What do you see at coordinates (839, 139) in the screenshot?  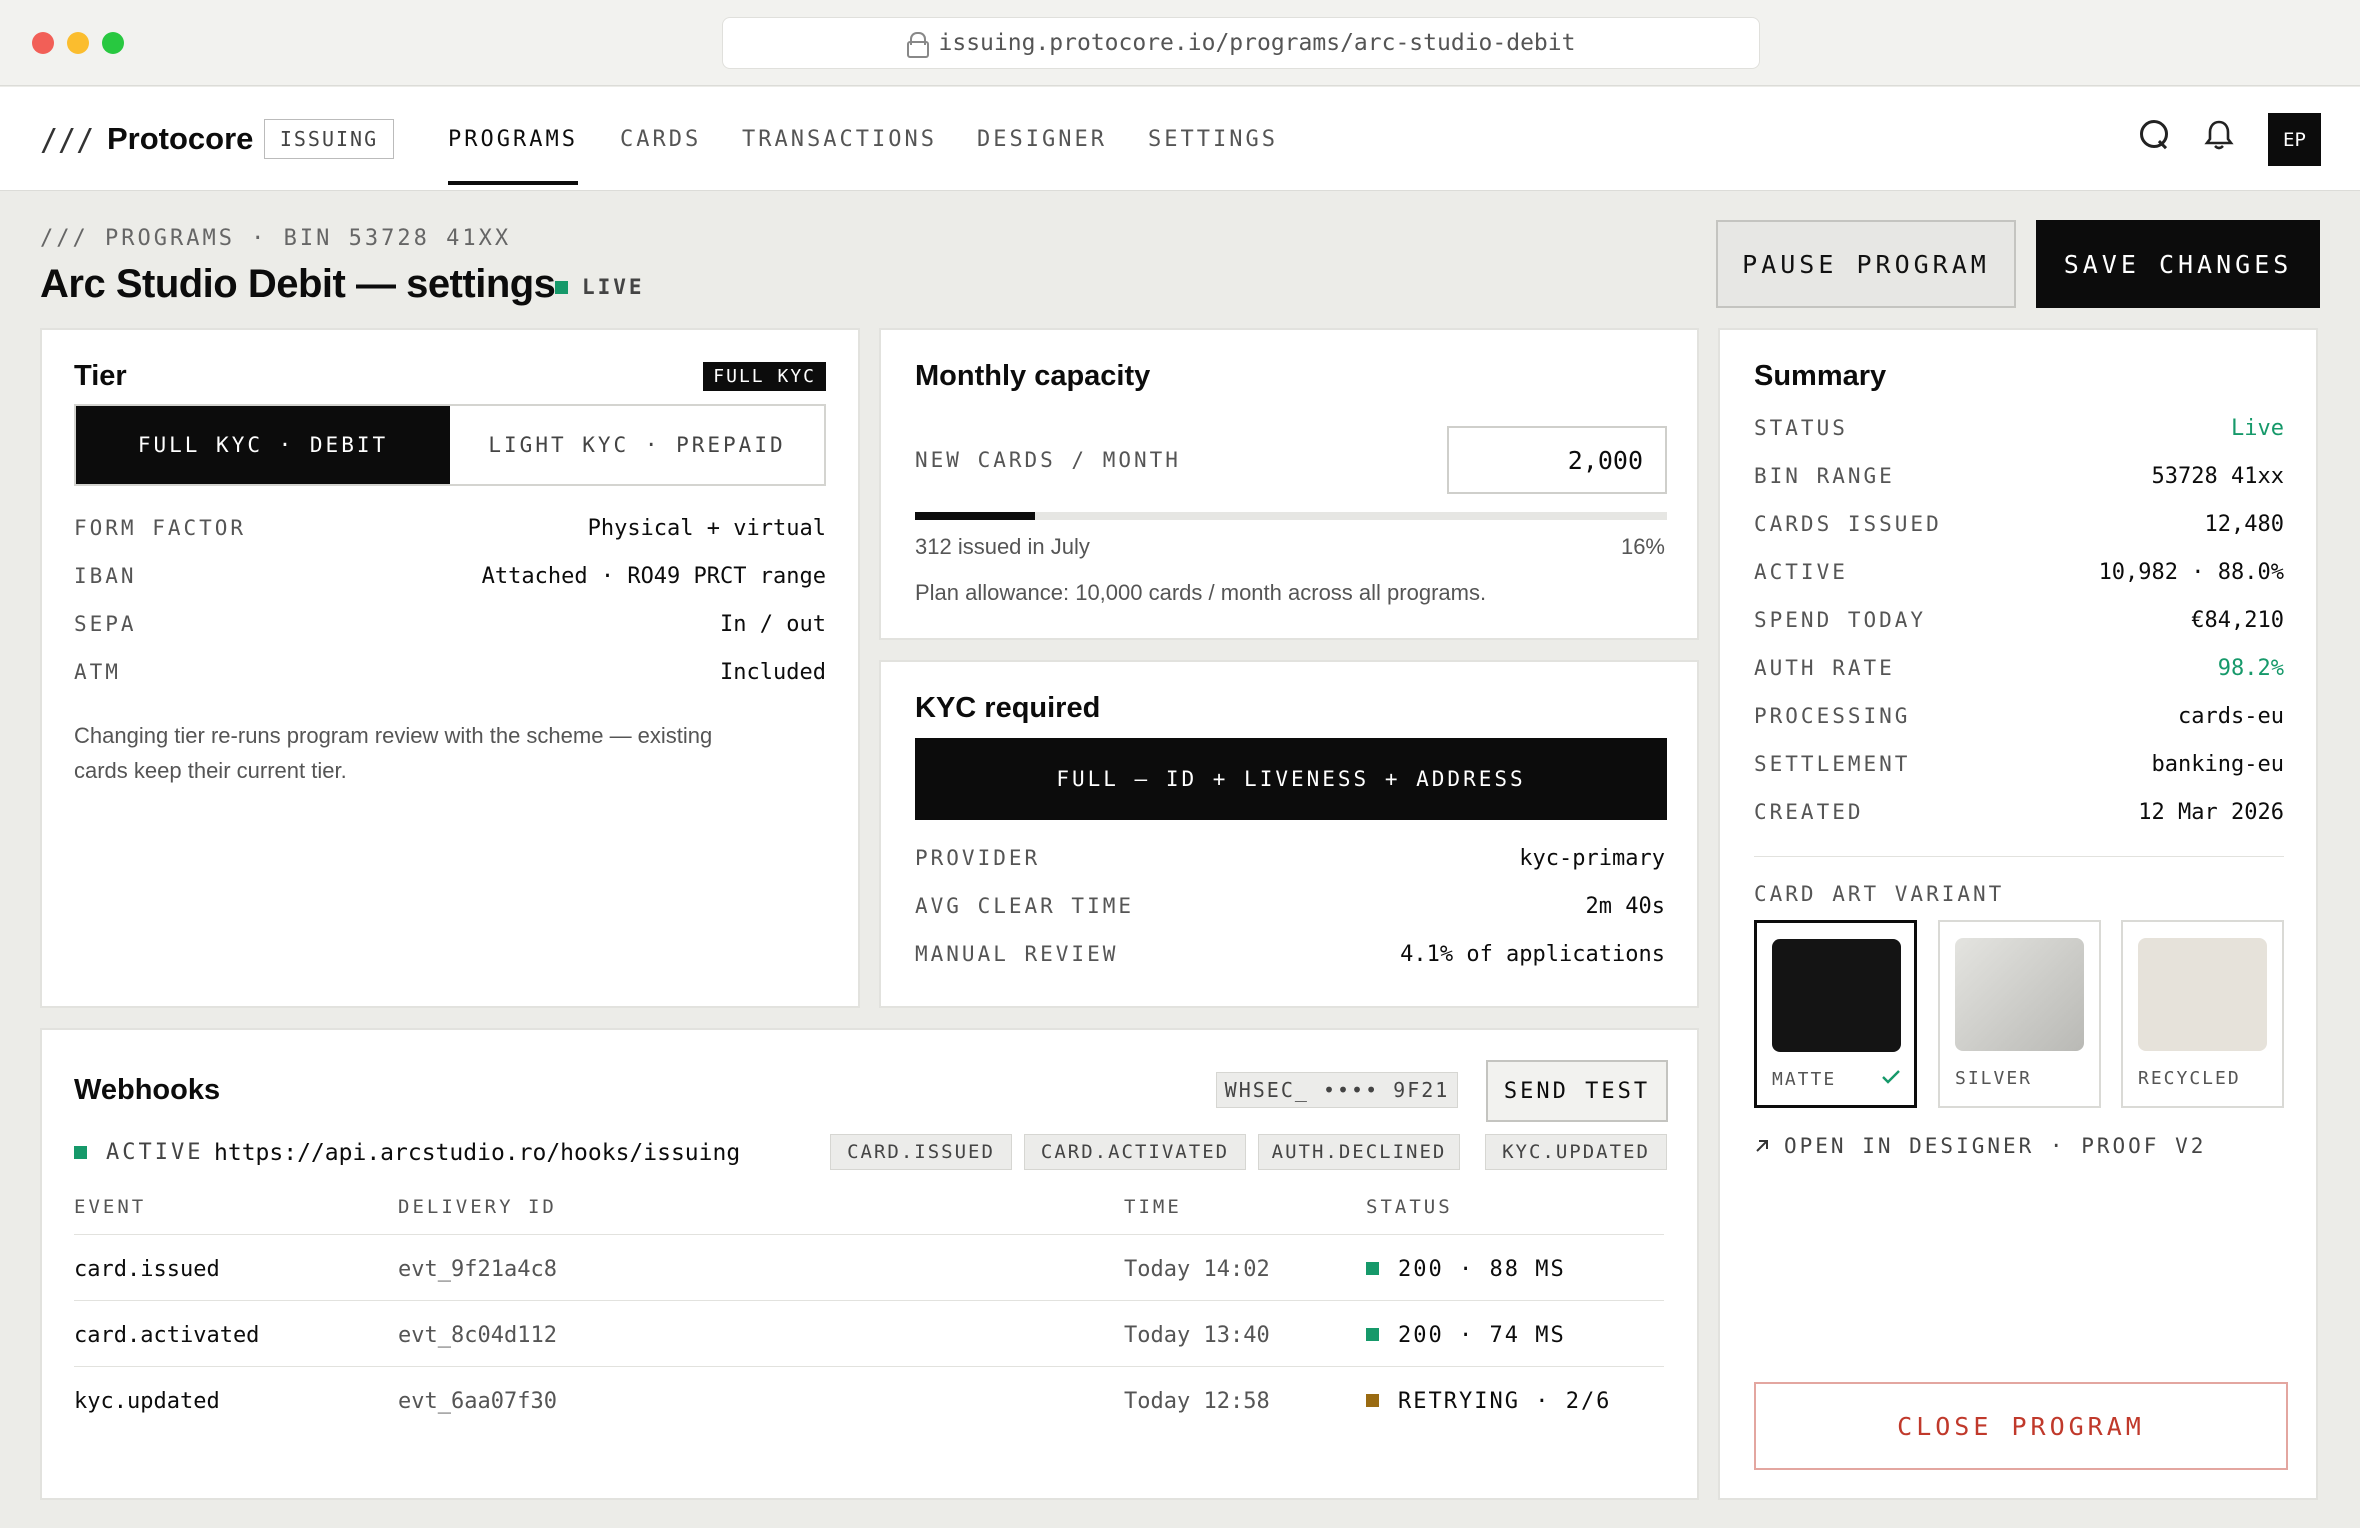 I see `tab-transactions: TRANSACTIONS` at bounding box center [839, 139].